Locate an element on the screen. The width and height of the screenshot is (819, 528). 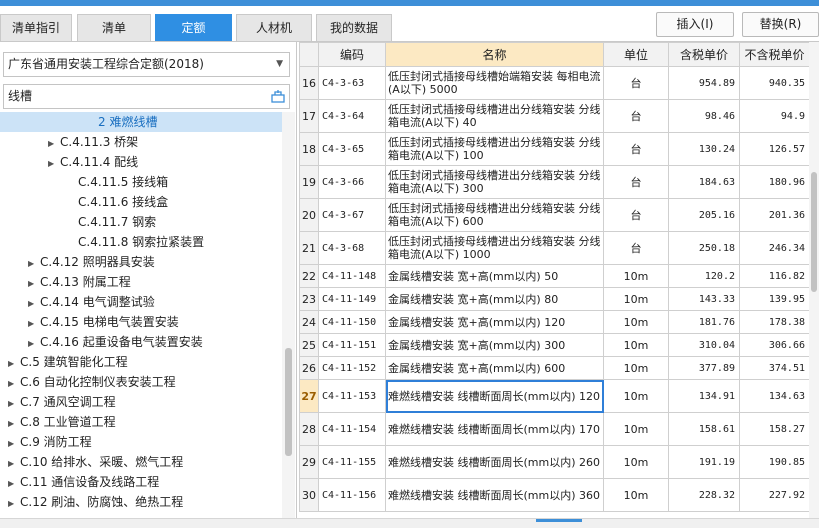
tree-node: ▶ C.9 消防工程 is located at coordinates (50, 442).